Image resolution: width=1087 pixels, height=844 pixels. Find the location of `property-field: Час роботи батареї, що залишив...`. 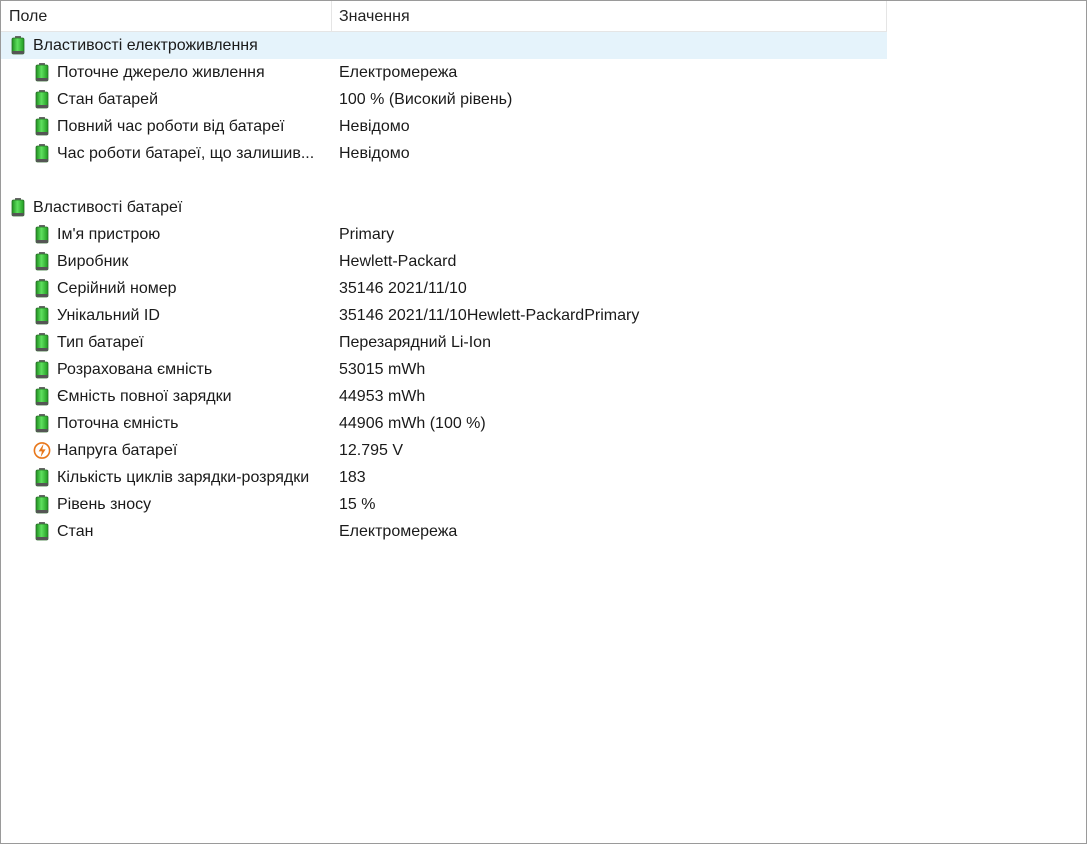

property-field: Час роботи батареї, що залишив... is located at coordinates (186, 153).